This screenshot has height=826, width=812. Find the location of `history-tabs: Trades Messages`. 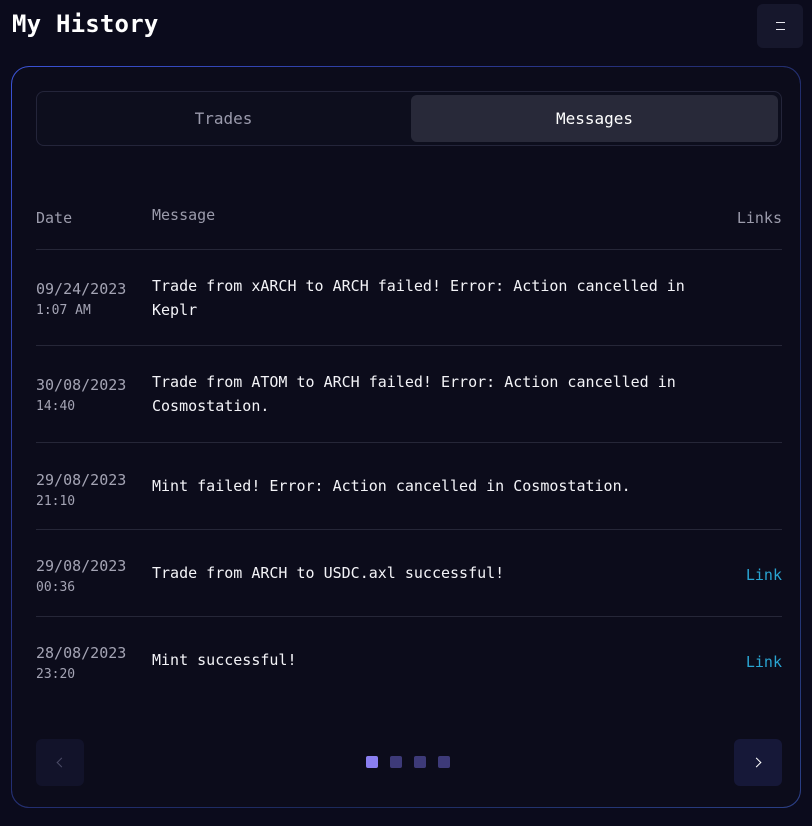

history-tabs: Trades Messages is located at coordinates (409, 118).